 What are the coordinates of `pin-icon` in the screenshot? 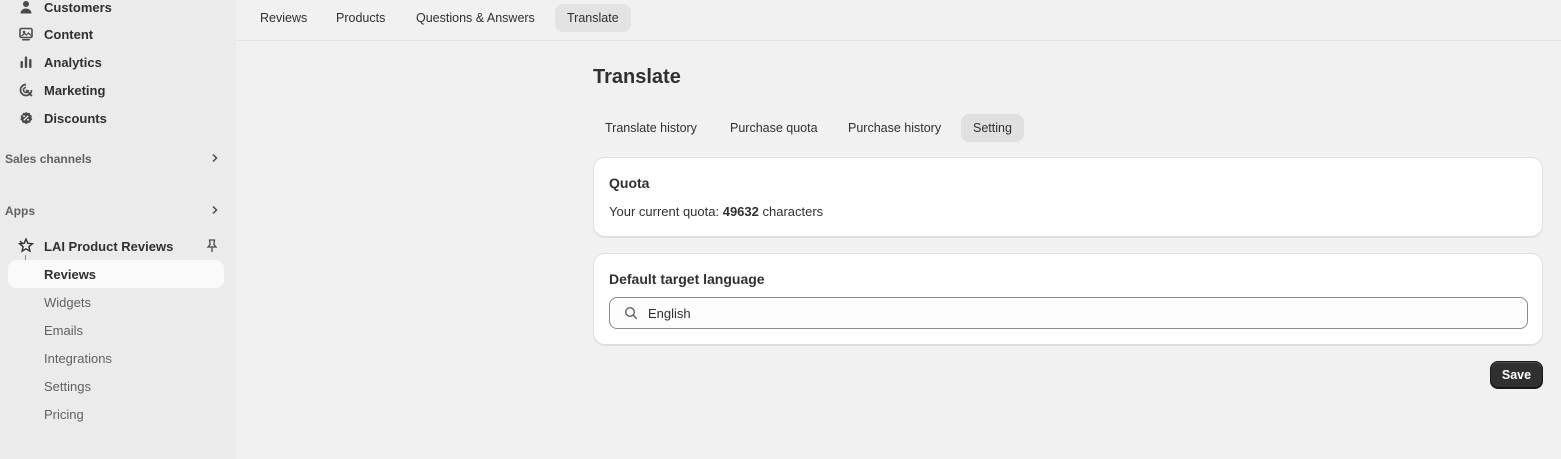 It's located at (212, 246).